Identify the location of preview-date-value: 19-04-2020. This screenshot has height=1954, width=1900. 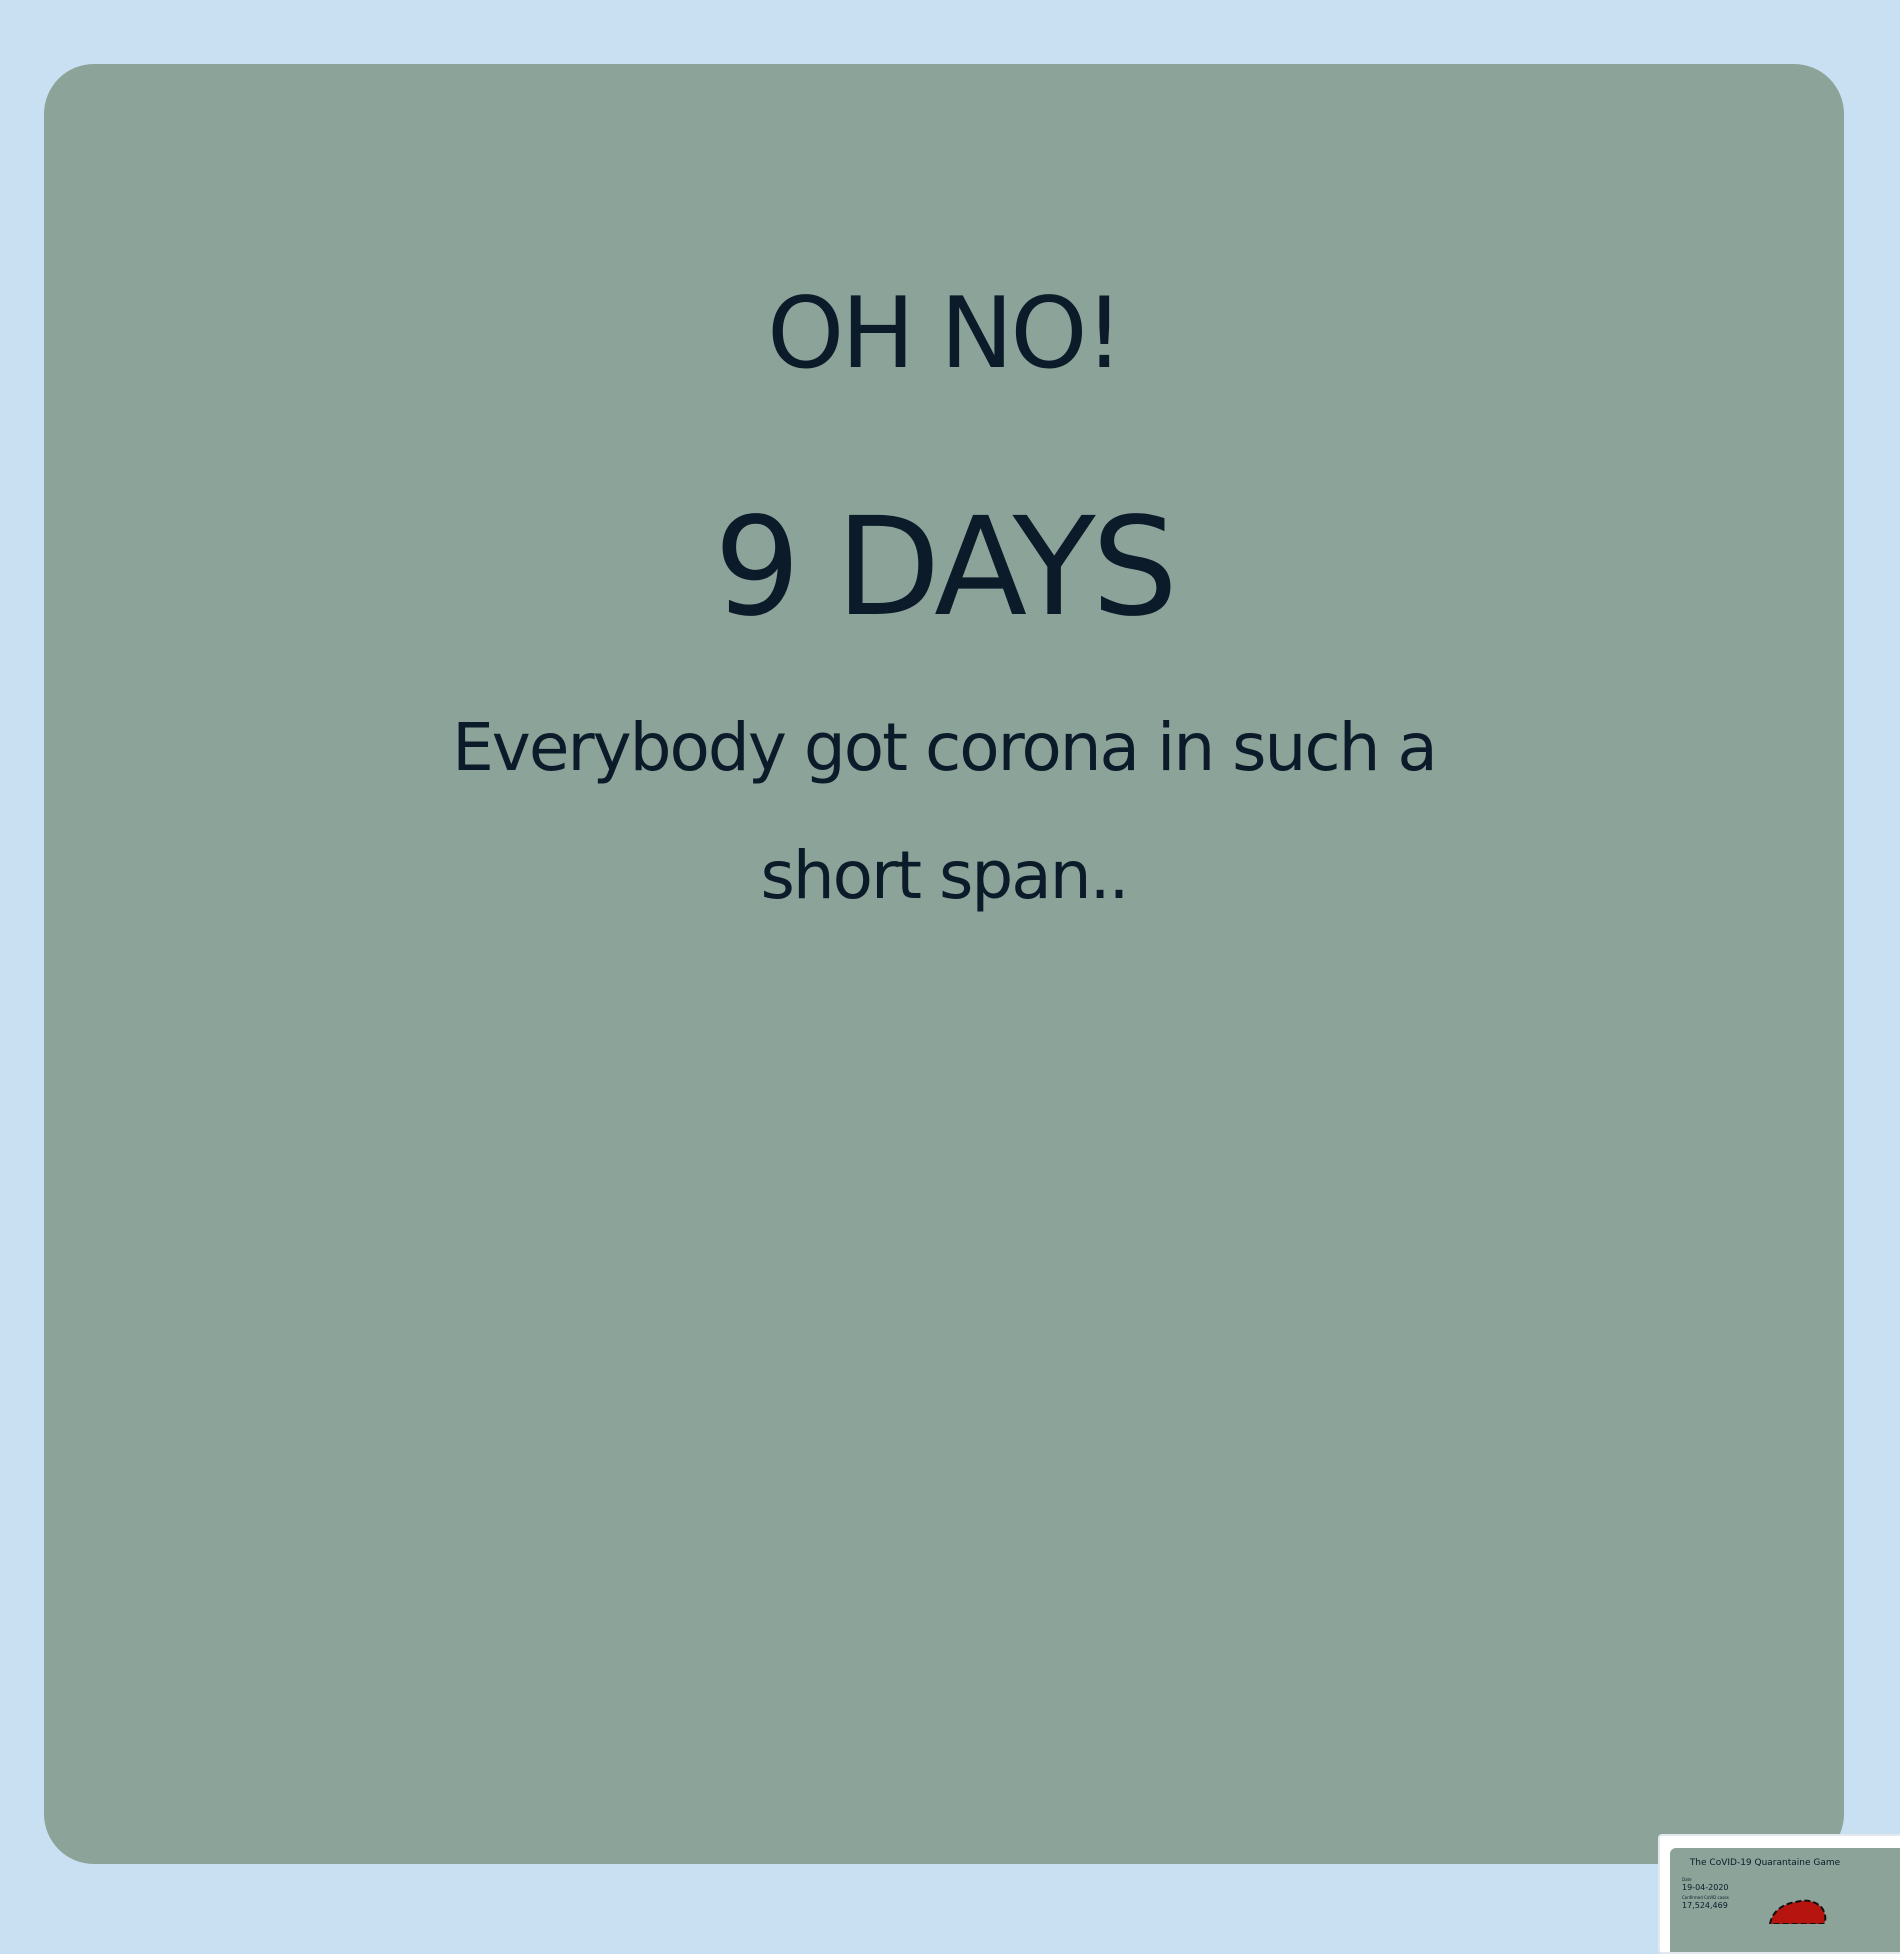
(1705, 1887).